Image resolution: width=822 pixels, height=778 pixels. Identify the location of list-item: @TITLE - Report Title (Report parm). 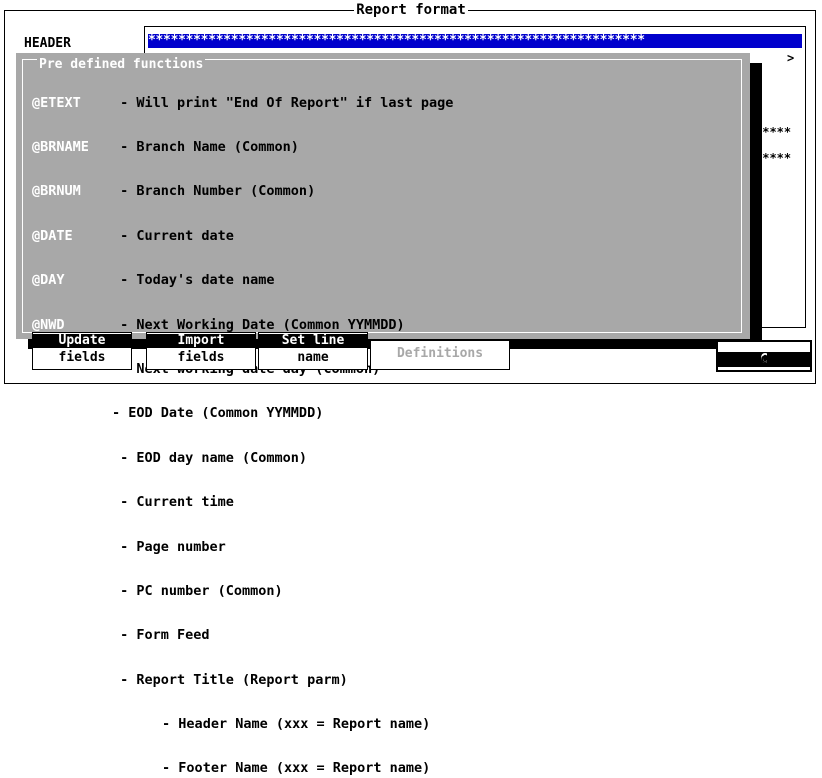
(242, 679).